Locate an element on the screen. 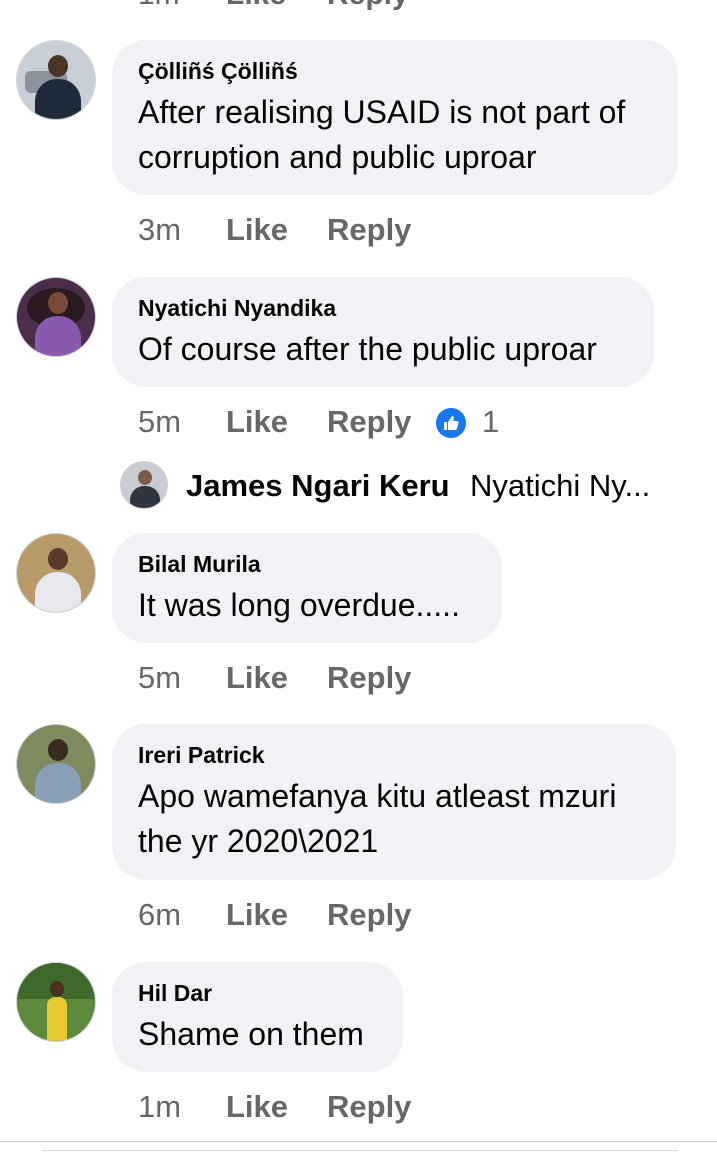 The width and height of the screenshot is (717, 1155). comment-line: the yr 2020\2021 is located at coordinates (258, 841).